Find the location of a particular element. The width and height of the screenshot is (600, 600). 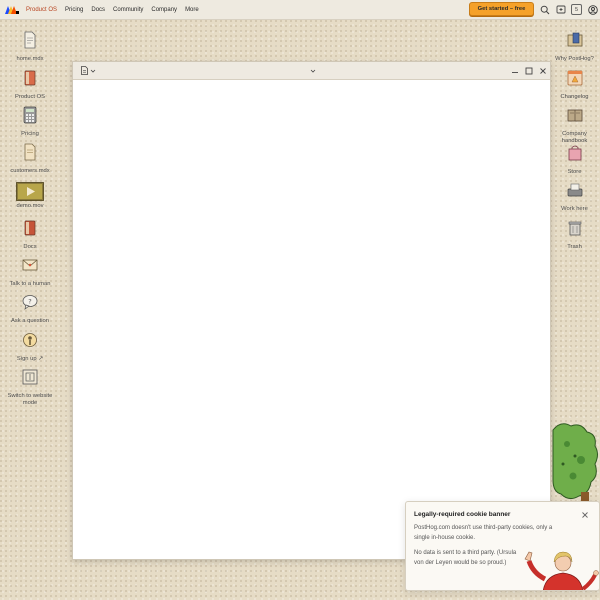

nav-more: More is located at coordinates (192, 10).